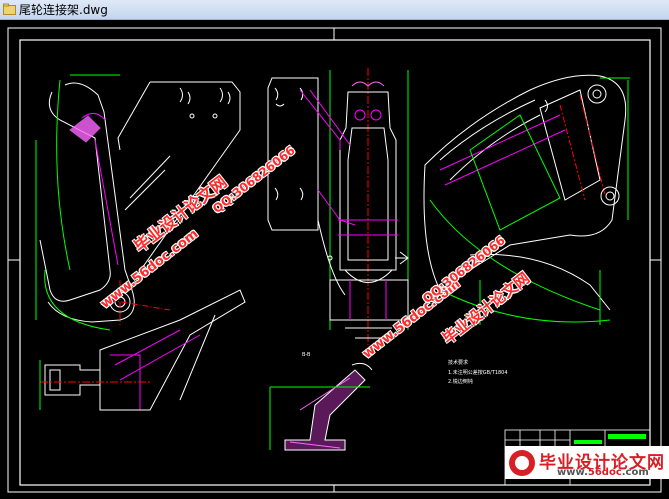  Describe the element at coordinates (63, 10) in the screenshot. I see `window-title: 尾轮连接架.dwg` at that location.